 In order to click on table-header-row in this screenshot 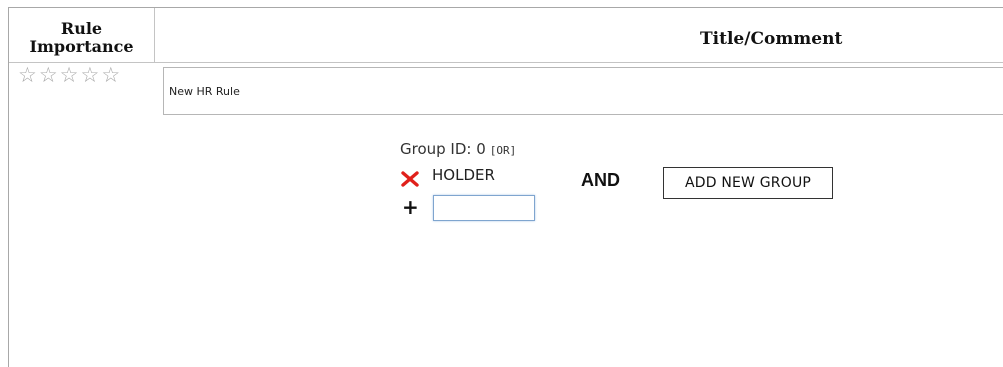, I will do `click(506, 35)`.